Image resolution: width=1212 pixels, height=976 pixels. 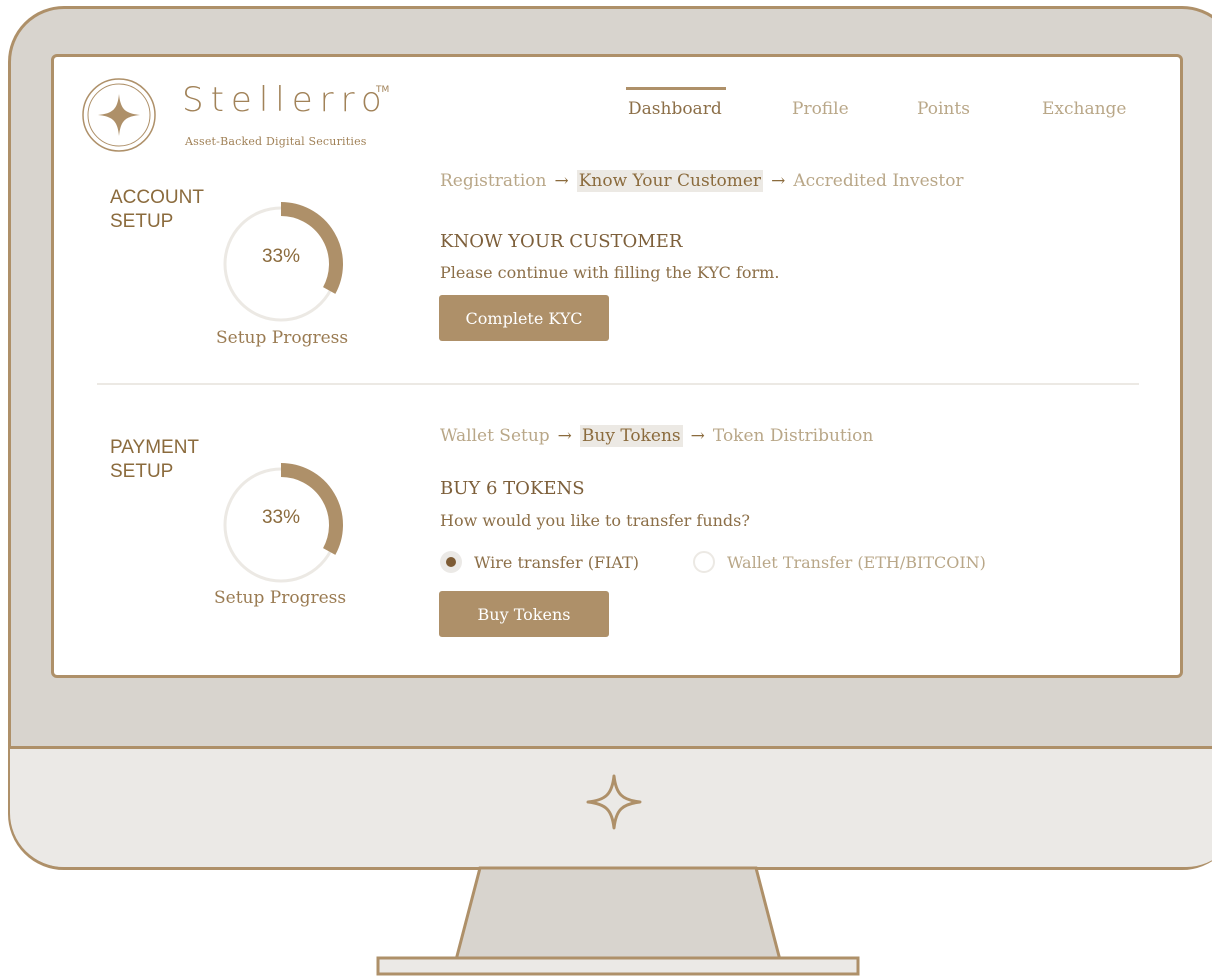 I want to click on complete-kyc-button: Complete KYC, so click(x=524, y=318).